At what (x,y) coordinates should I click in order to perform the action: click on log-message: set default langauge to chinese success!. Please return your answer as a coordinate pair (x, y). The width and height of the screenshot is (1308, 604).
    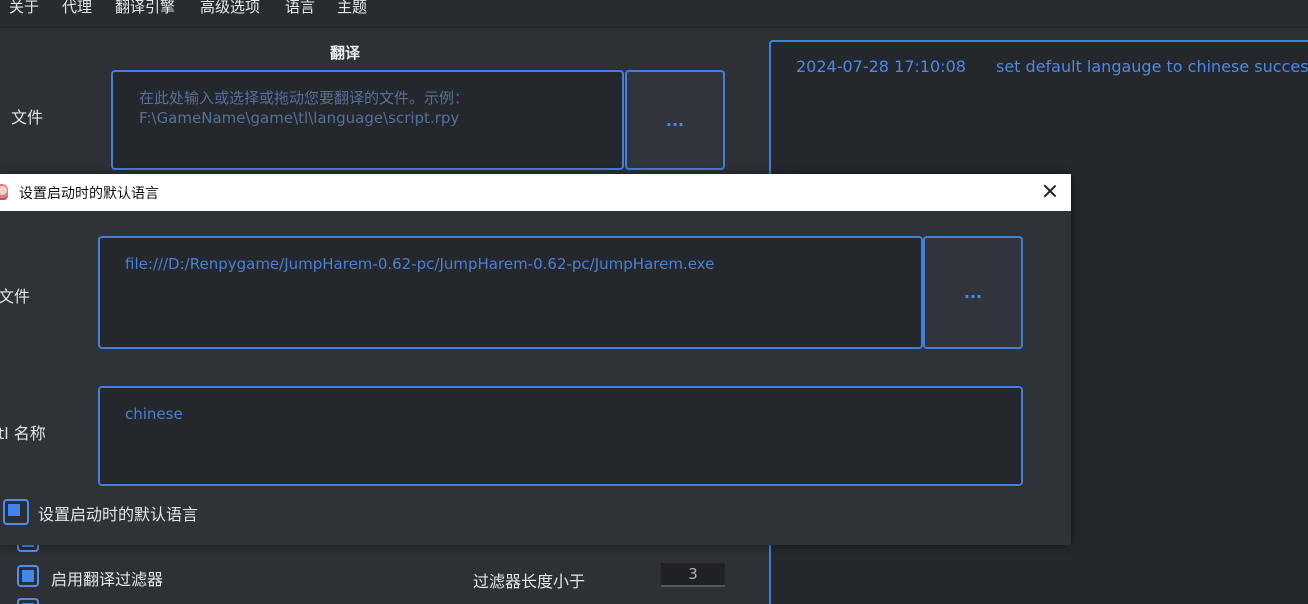
    Looking at the image, I should click on (1152, 66).